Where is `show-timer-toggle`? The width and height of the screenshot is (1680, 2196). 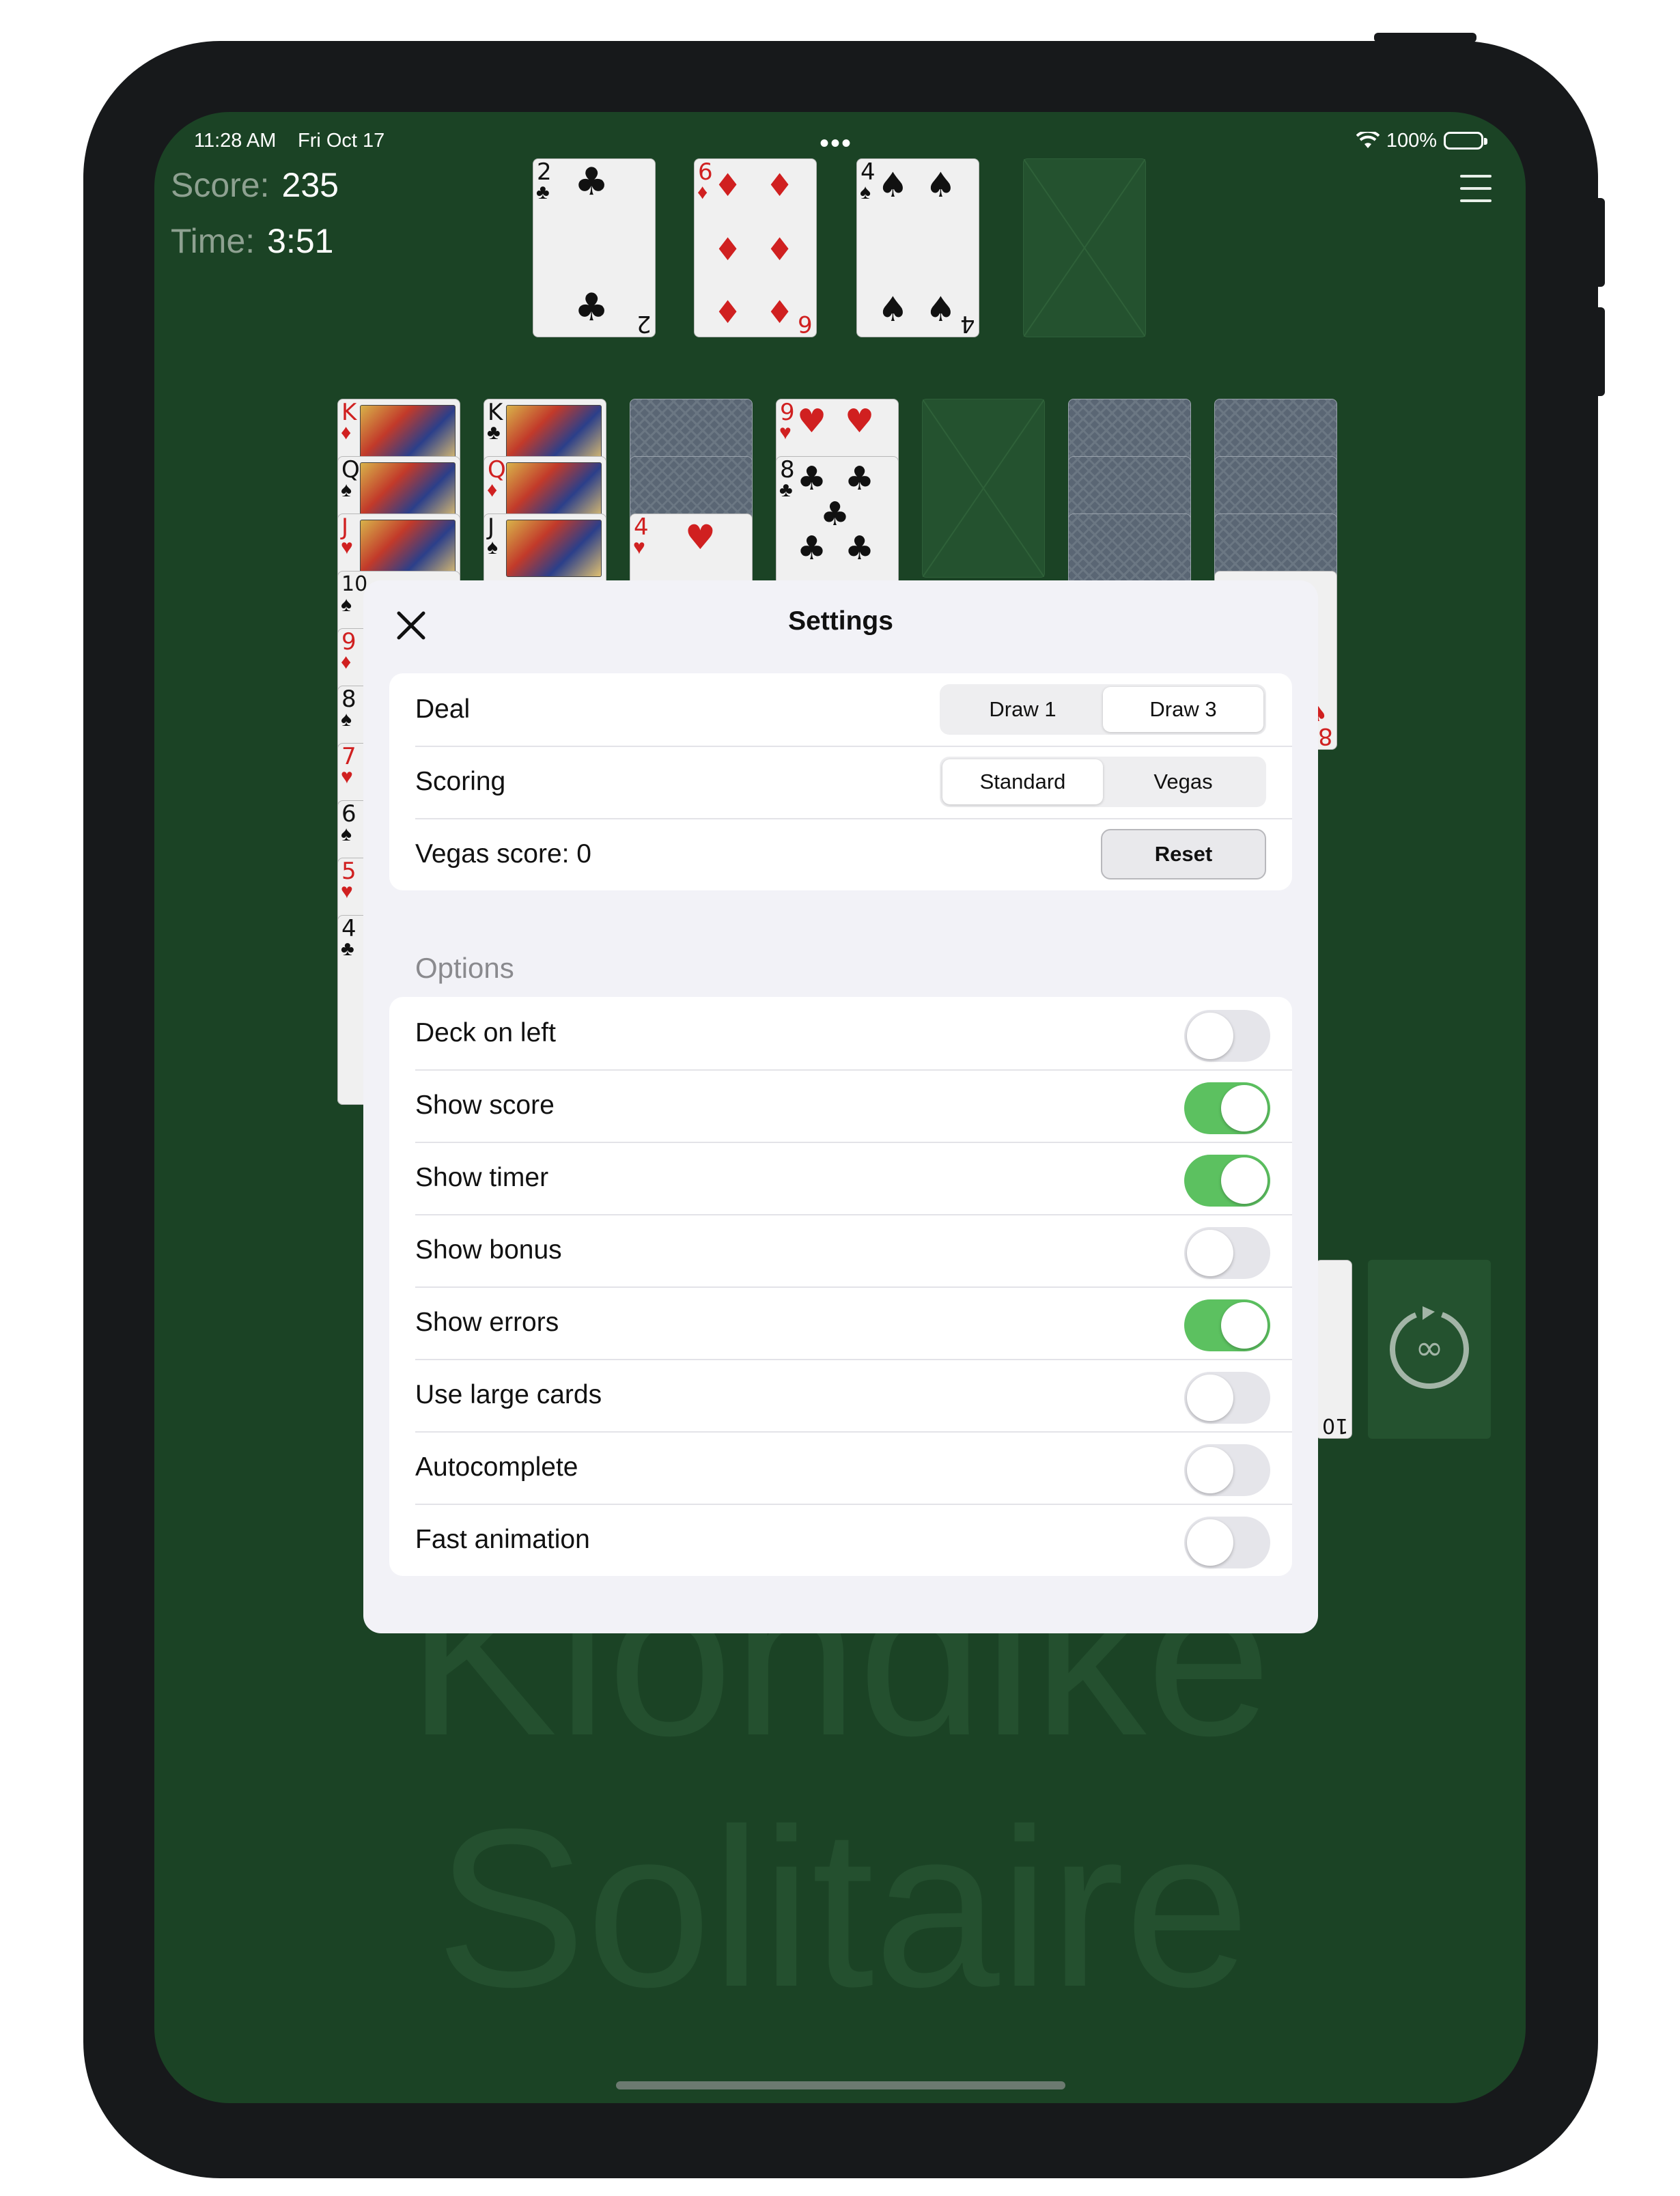 show-timer-toggle is located at coordinates (1227, 1181).